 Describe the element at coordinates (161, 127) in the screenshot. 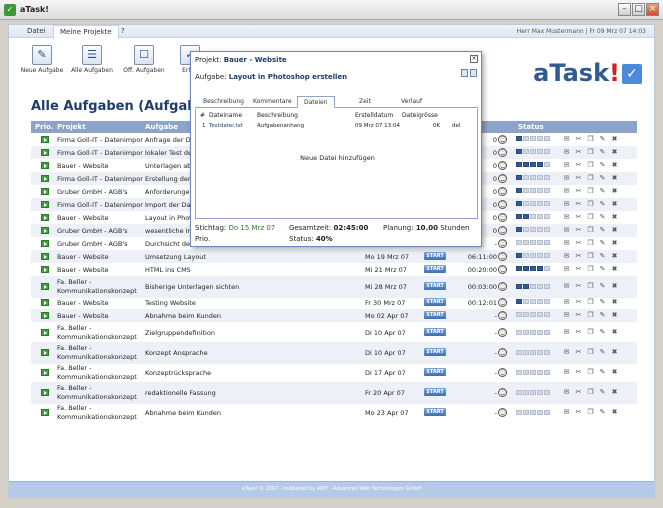

I see `header-aufgabe: Aufgabe` at that location.